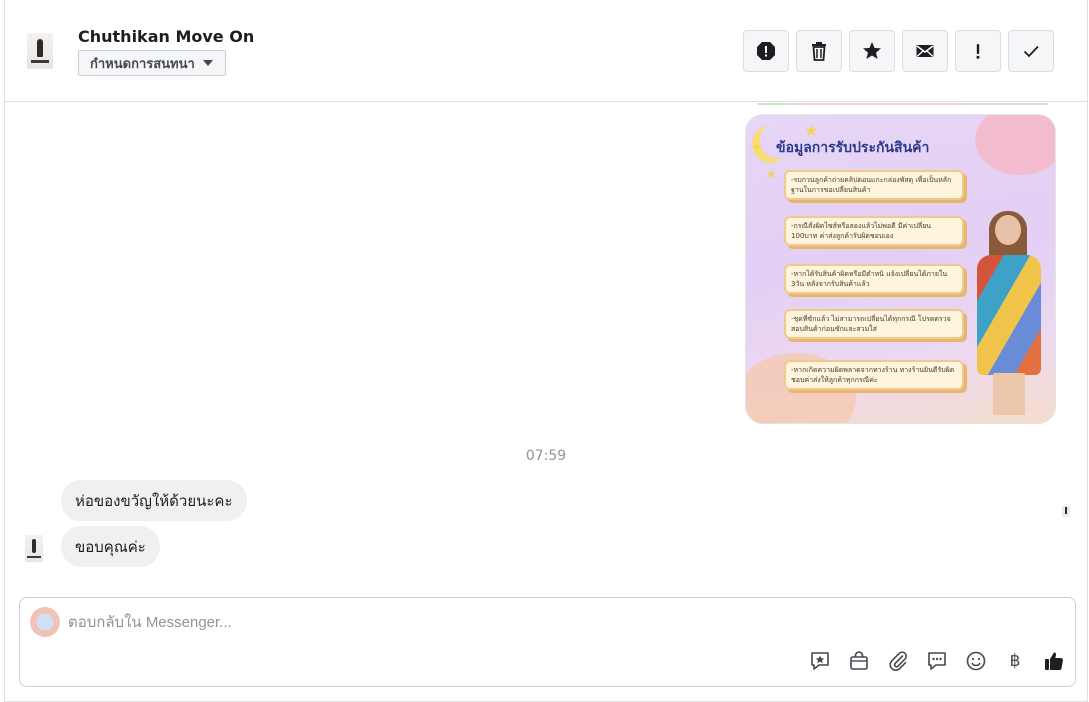  What do you see at coordinates (207, 63) in the screenshot?
I see `caret-down-icon` at bounding box center [207, 63].